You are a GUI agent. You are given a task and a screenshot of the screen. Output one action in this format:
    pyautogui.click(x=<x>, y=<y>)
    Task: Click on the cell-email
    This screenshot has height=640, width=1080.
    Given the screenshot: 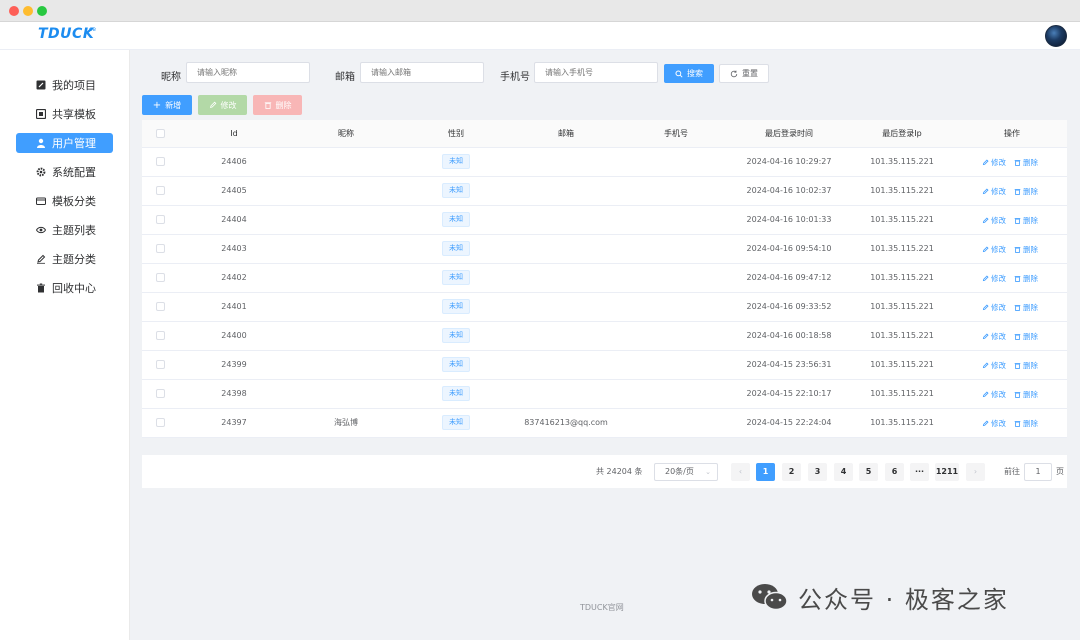 What is the action you would take?
    pyautogui.click(x=566, y=162)
    